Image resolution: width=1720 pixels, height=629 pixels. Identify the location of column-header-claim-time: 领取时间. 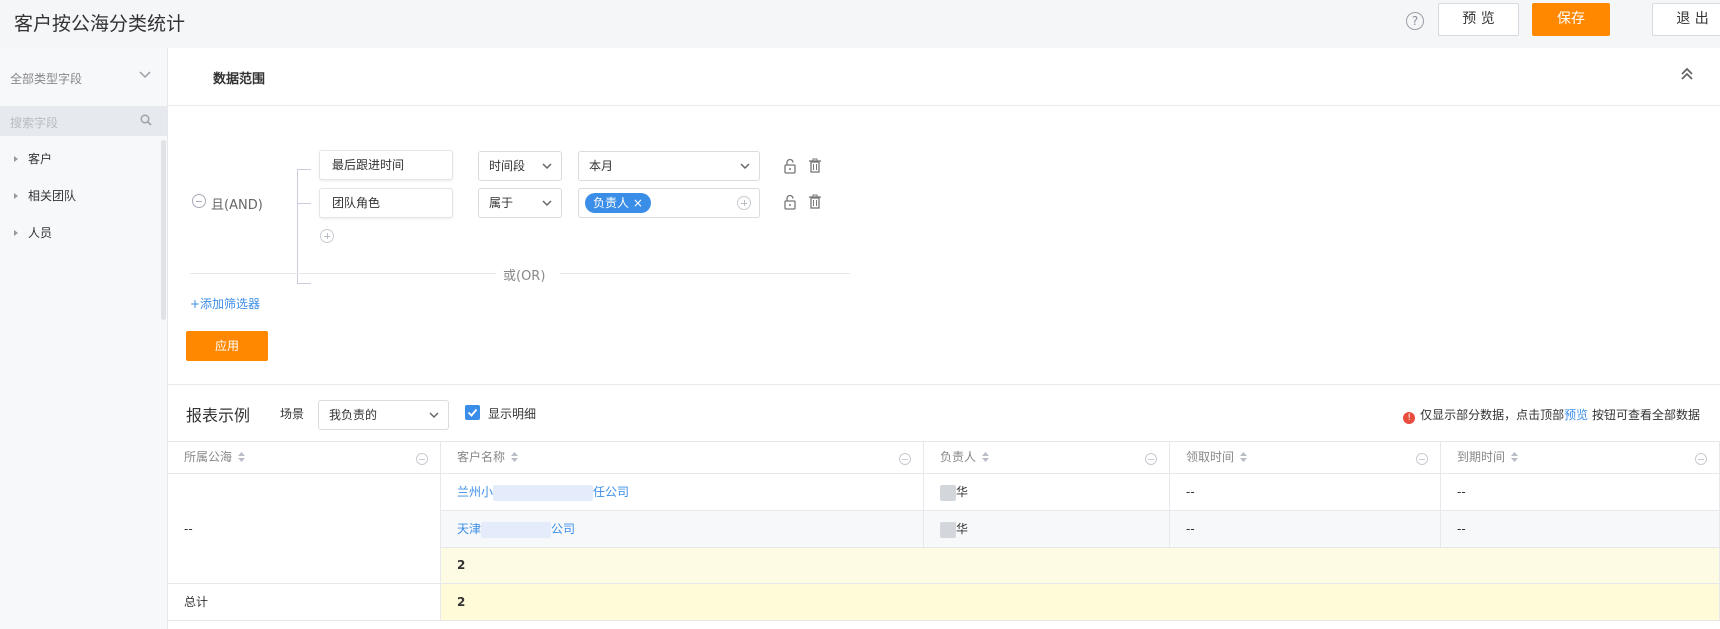
(1305, 457).